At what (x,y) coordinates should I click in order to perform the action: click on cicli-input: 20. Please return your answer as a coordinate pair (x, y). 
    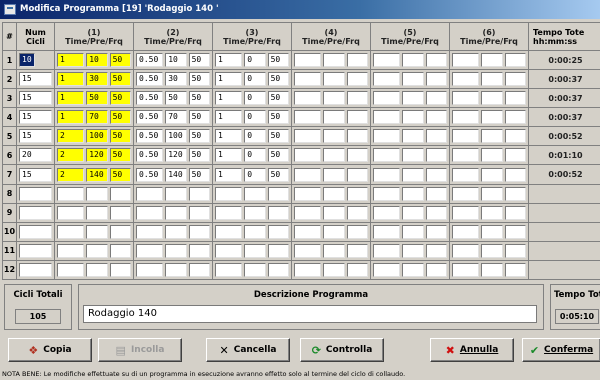
    Looking at the image, I should click on (35, 155).